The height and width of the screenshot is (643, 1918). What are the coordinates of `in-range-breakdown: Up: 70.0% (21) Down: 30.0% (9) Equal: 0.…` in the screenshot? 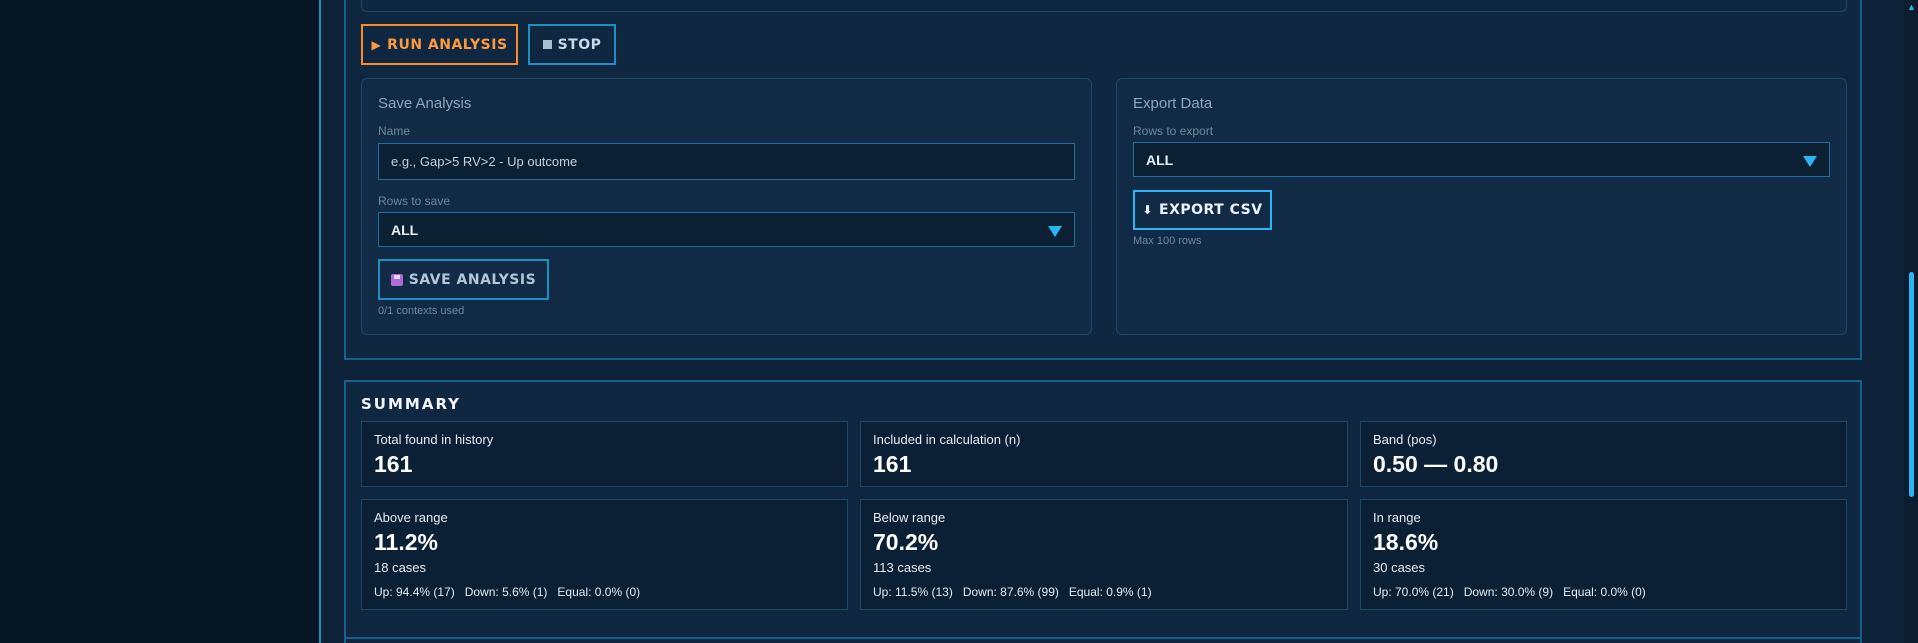 It's located at (1509, 592).